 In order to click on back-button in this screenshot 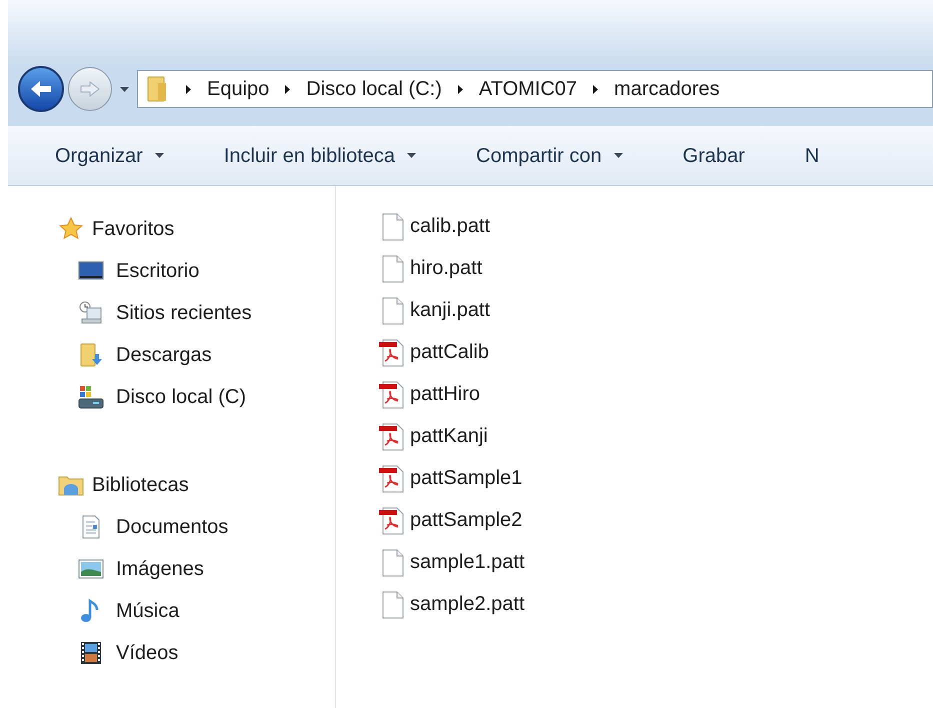, I will do `click(41, 89)`.